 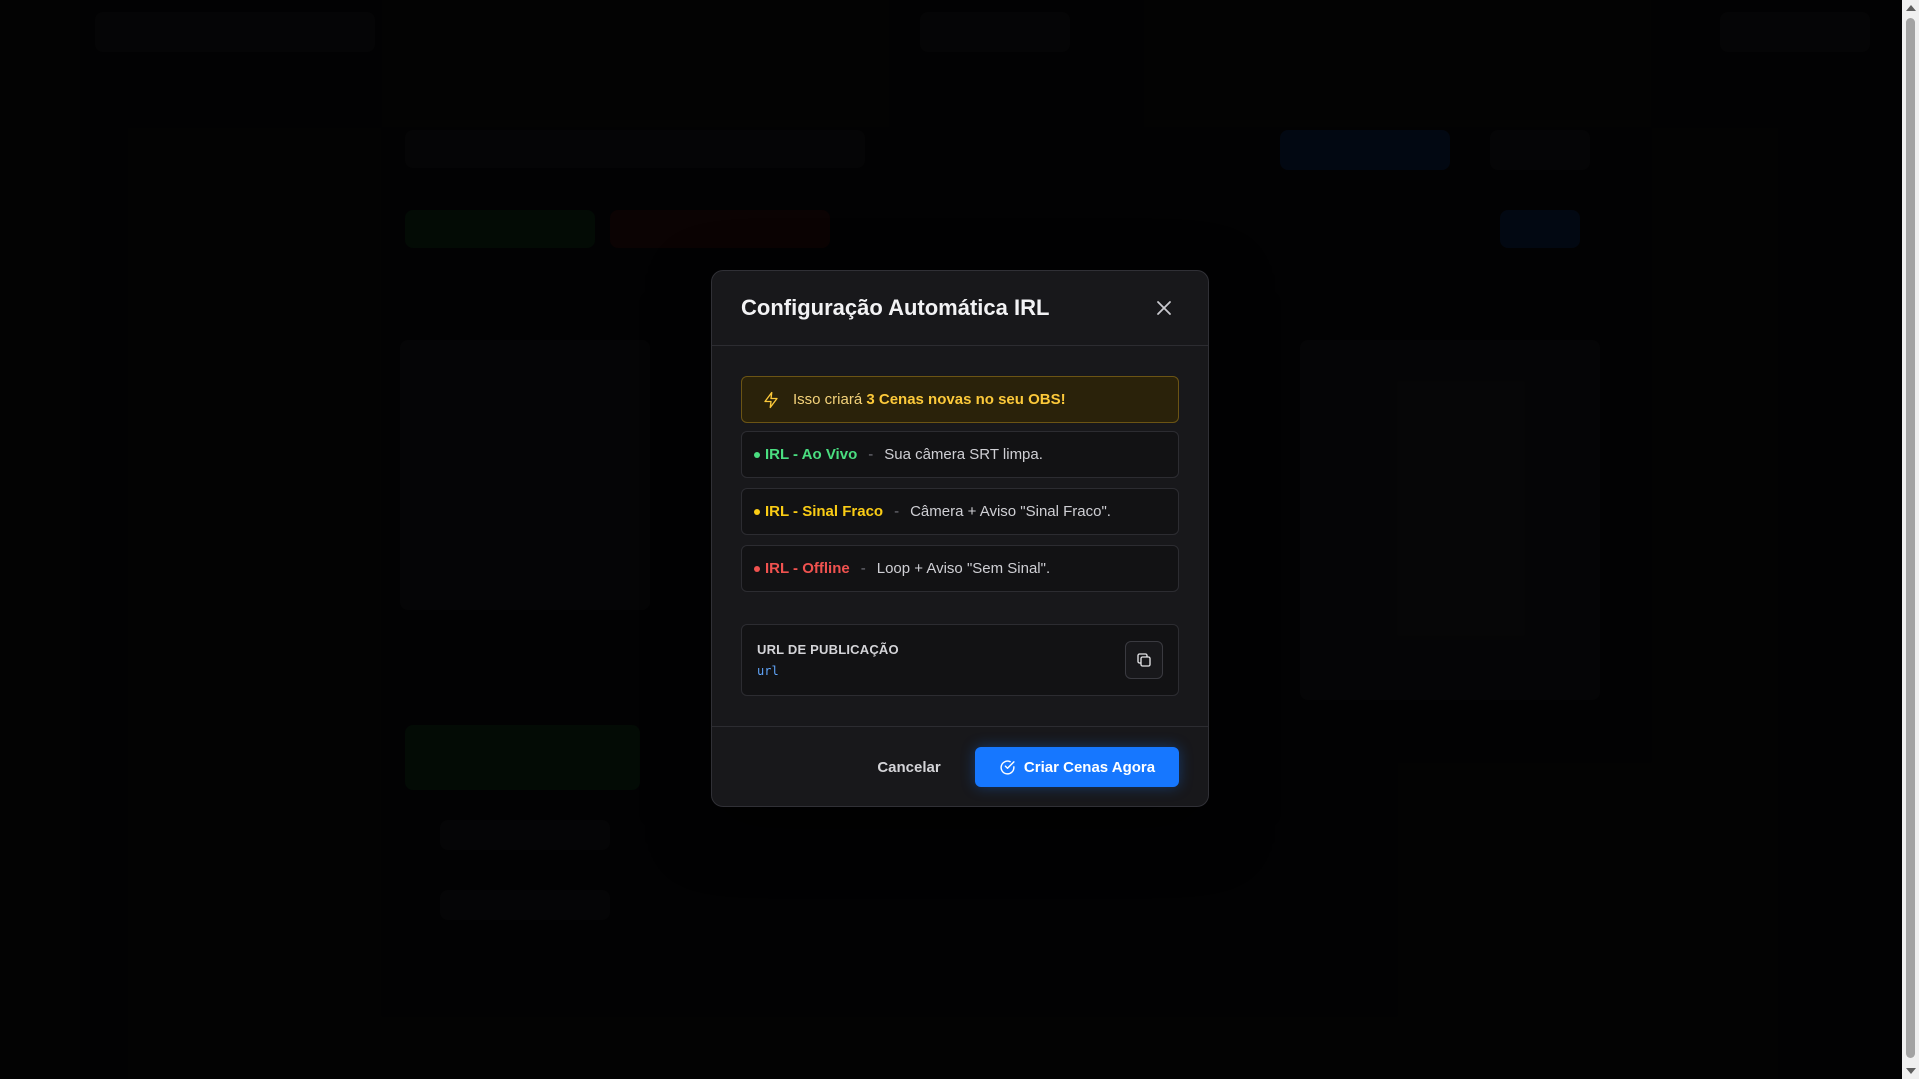 I want to click on copy-icon, so click(x=1144, y=660).